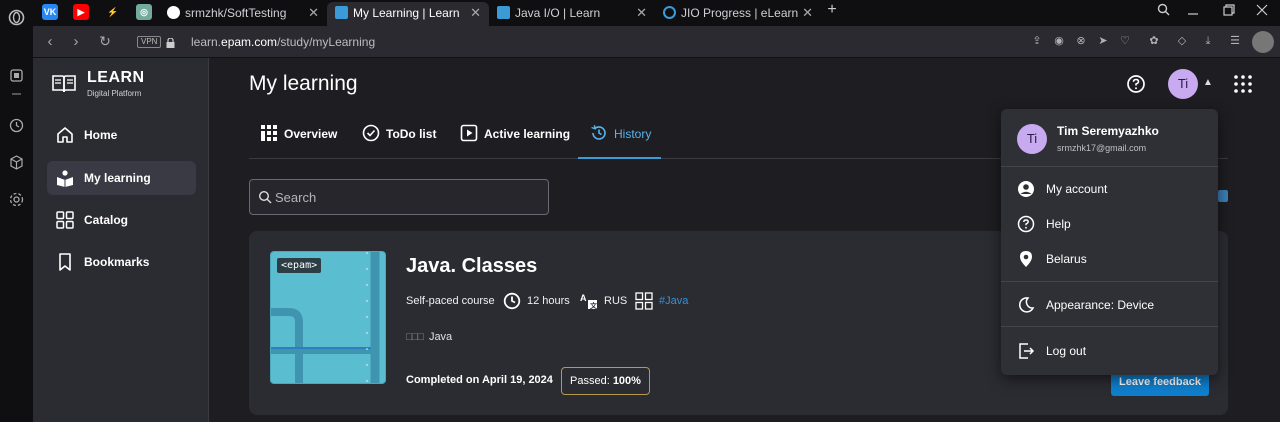  Describe the element at coordinates (1262, 11) in the screenshot. I see `close-window-icon` at that location.